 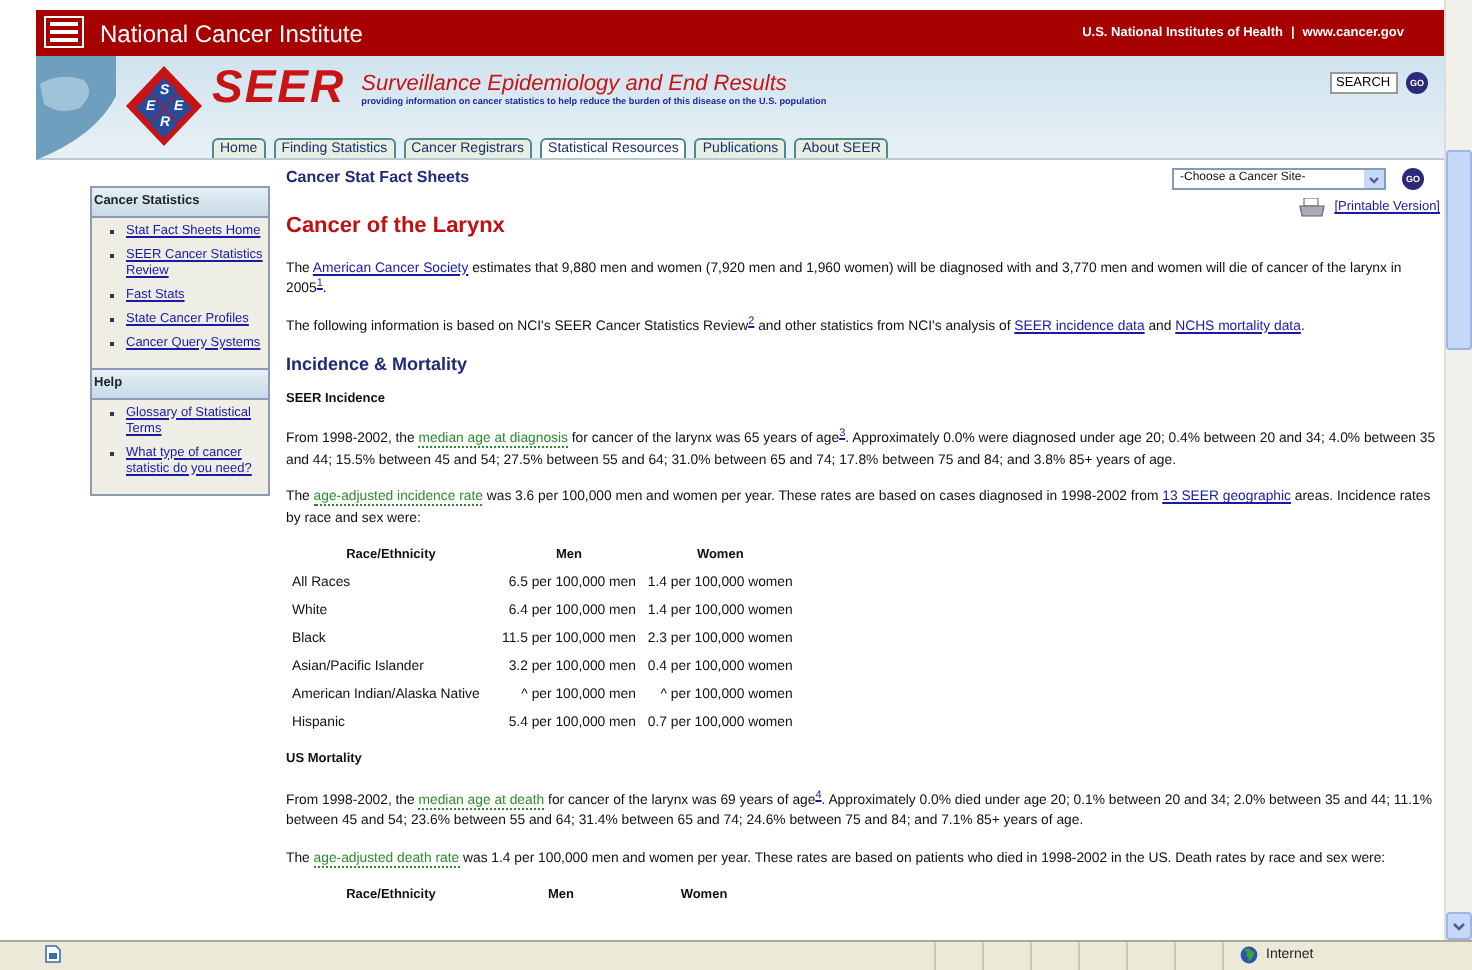 I want to click on agency-name: National Cancer Institute, so click(x=231, y=34).